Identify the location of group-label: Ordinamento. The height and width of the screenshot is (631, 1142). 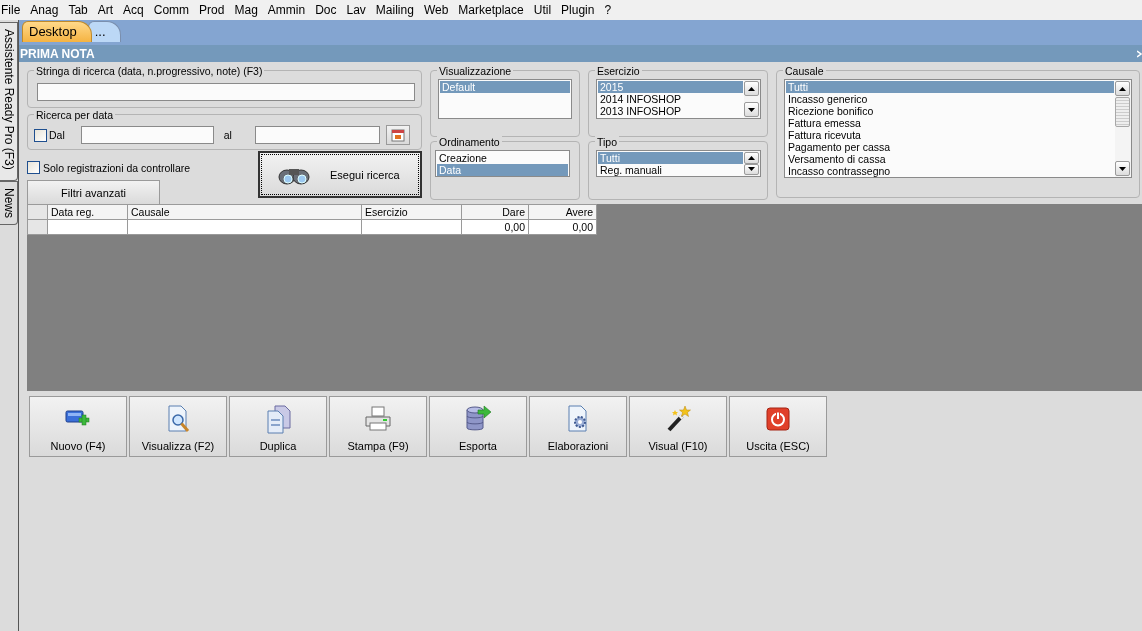
(469, 142).